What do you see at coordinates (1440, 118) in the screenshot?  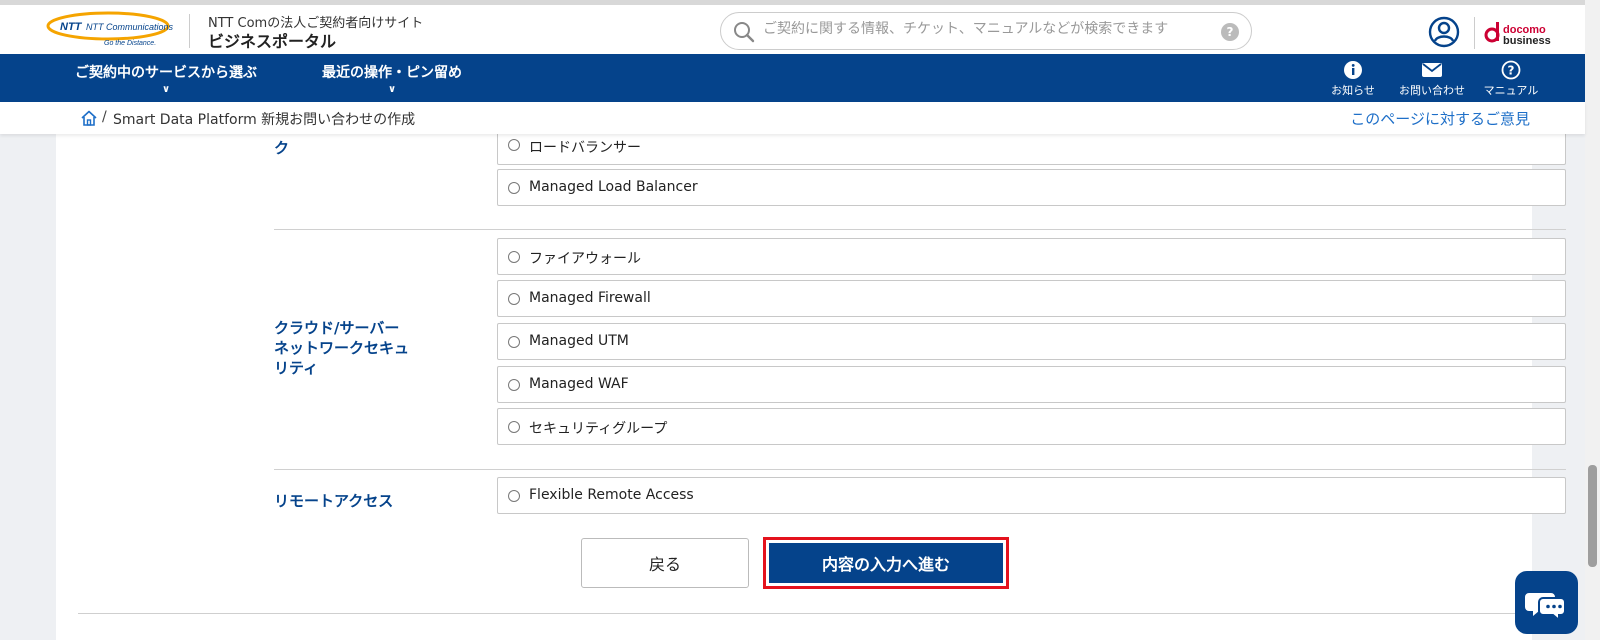 I see `page-feedback-link: このページに対するご意見` at bounding box center [1440, 118].